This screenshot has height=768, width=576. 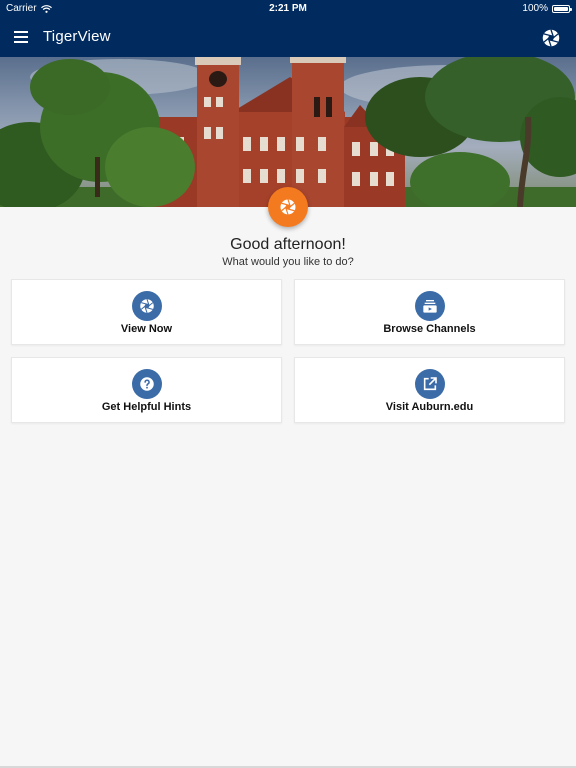 I want to click on battery-icon, so click(x=562, y=8).